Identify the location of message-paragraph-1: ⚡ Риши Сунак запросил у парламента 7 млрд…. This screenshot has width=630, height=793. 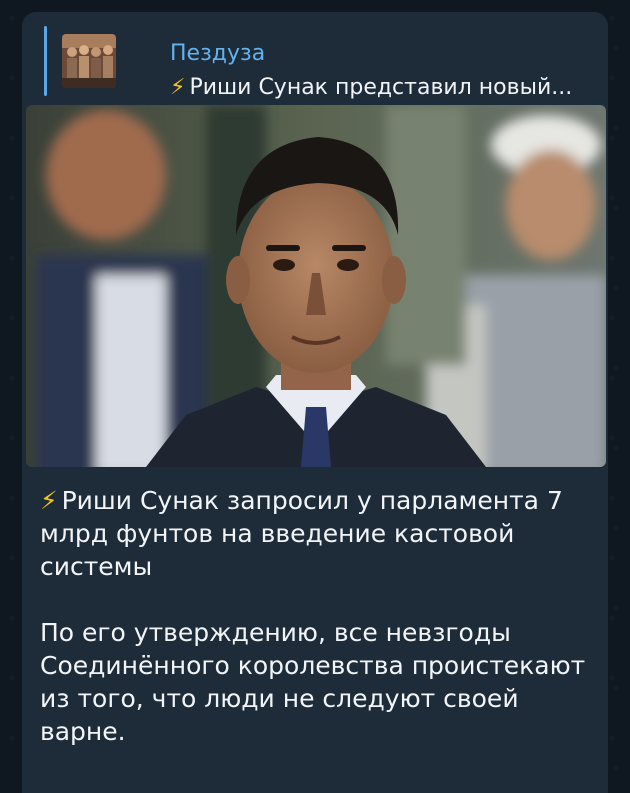
(315, 533).